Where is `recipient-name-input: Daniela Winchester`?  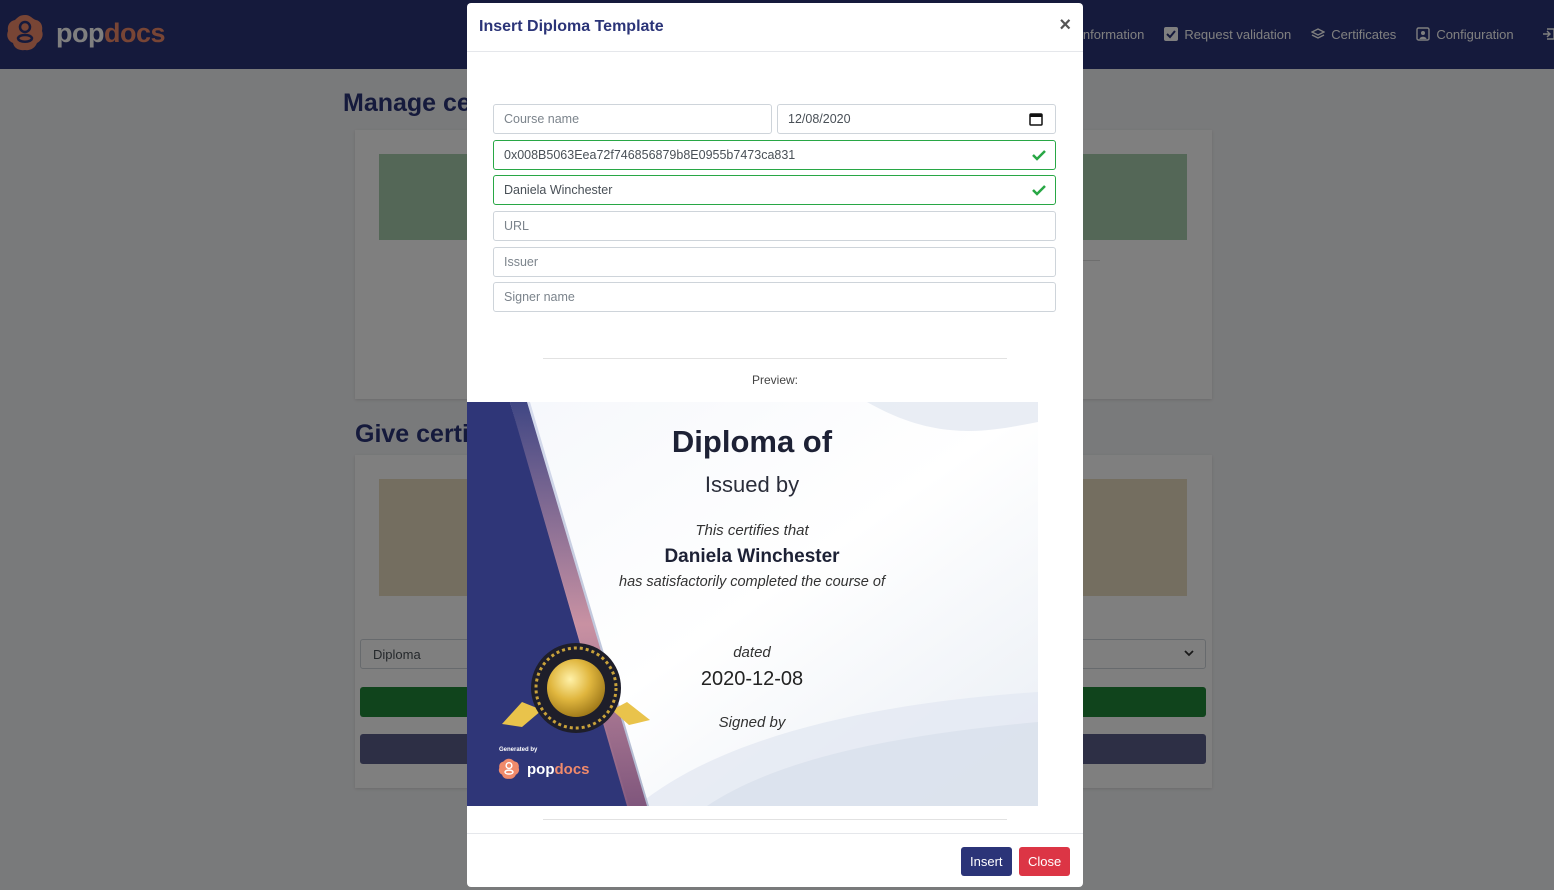
recipient-name-input: Daniela Winchester is located at coordinates (774, 190).